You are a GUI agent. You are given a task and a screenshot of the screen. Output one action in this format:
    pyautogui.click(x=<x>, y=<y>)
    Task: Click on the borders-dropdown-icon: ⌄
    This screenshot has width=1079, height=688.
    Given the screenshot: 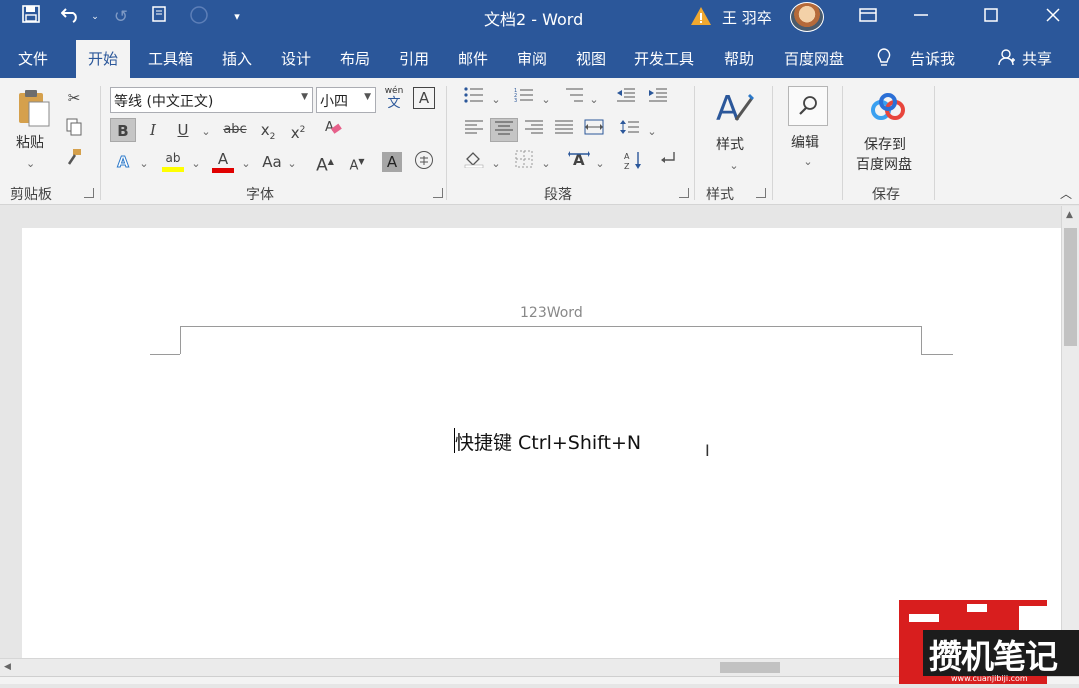 What is the action you would take?
    pyautogui.click(x=546, y=164)
    